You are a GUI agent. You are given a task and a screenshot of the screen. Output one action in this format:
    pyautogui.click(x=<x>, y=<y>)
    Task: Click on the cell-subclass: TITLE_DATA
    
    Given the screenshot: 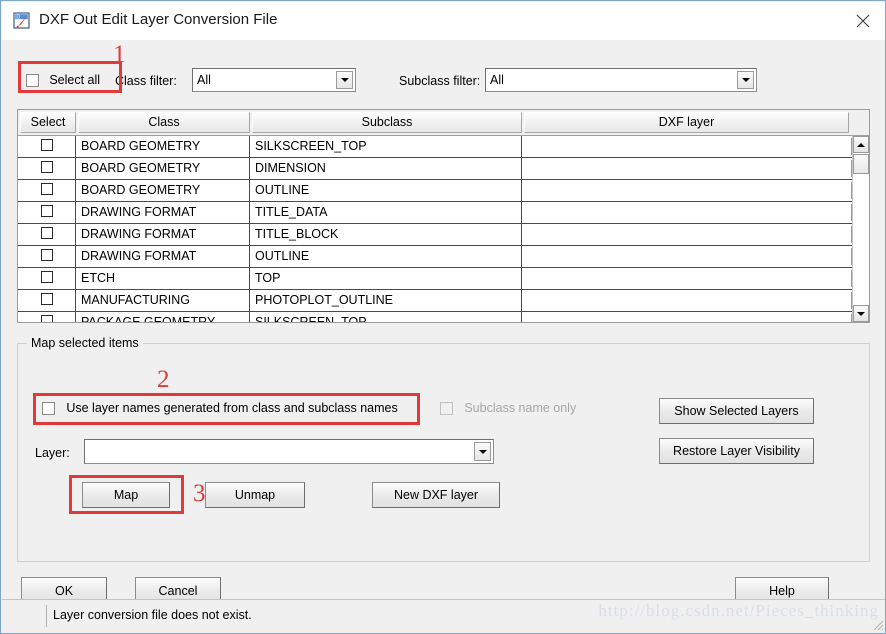 What is the action you would take?
    pyautogui.click(x=386, y=212)
    